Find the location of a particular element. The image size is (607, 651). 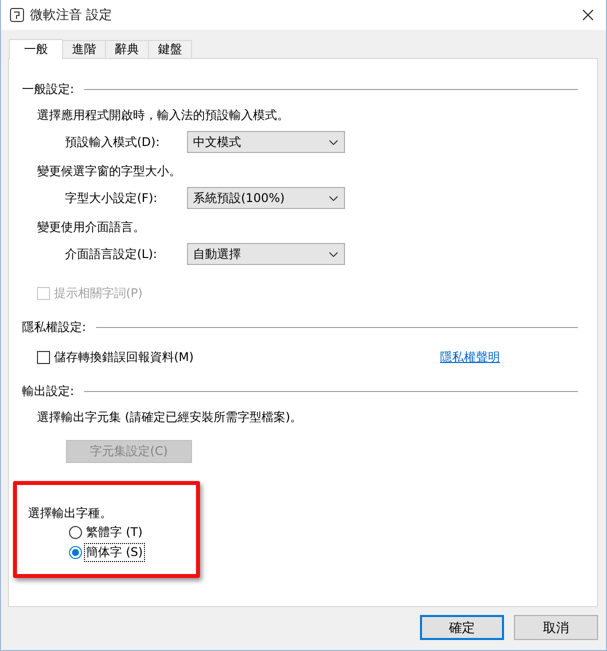

description-text: 選擇輸出字元集 (請確定已經安裝所需字型檔案)。 is located at coordinates (170, 417).